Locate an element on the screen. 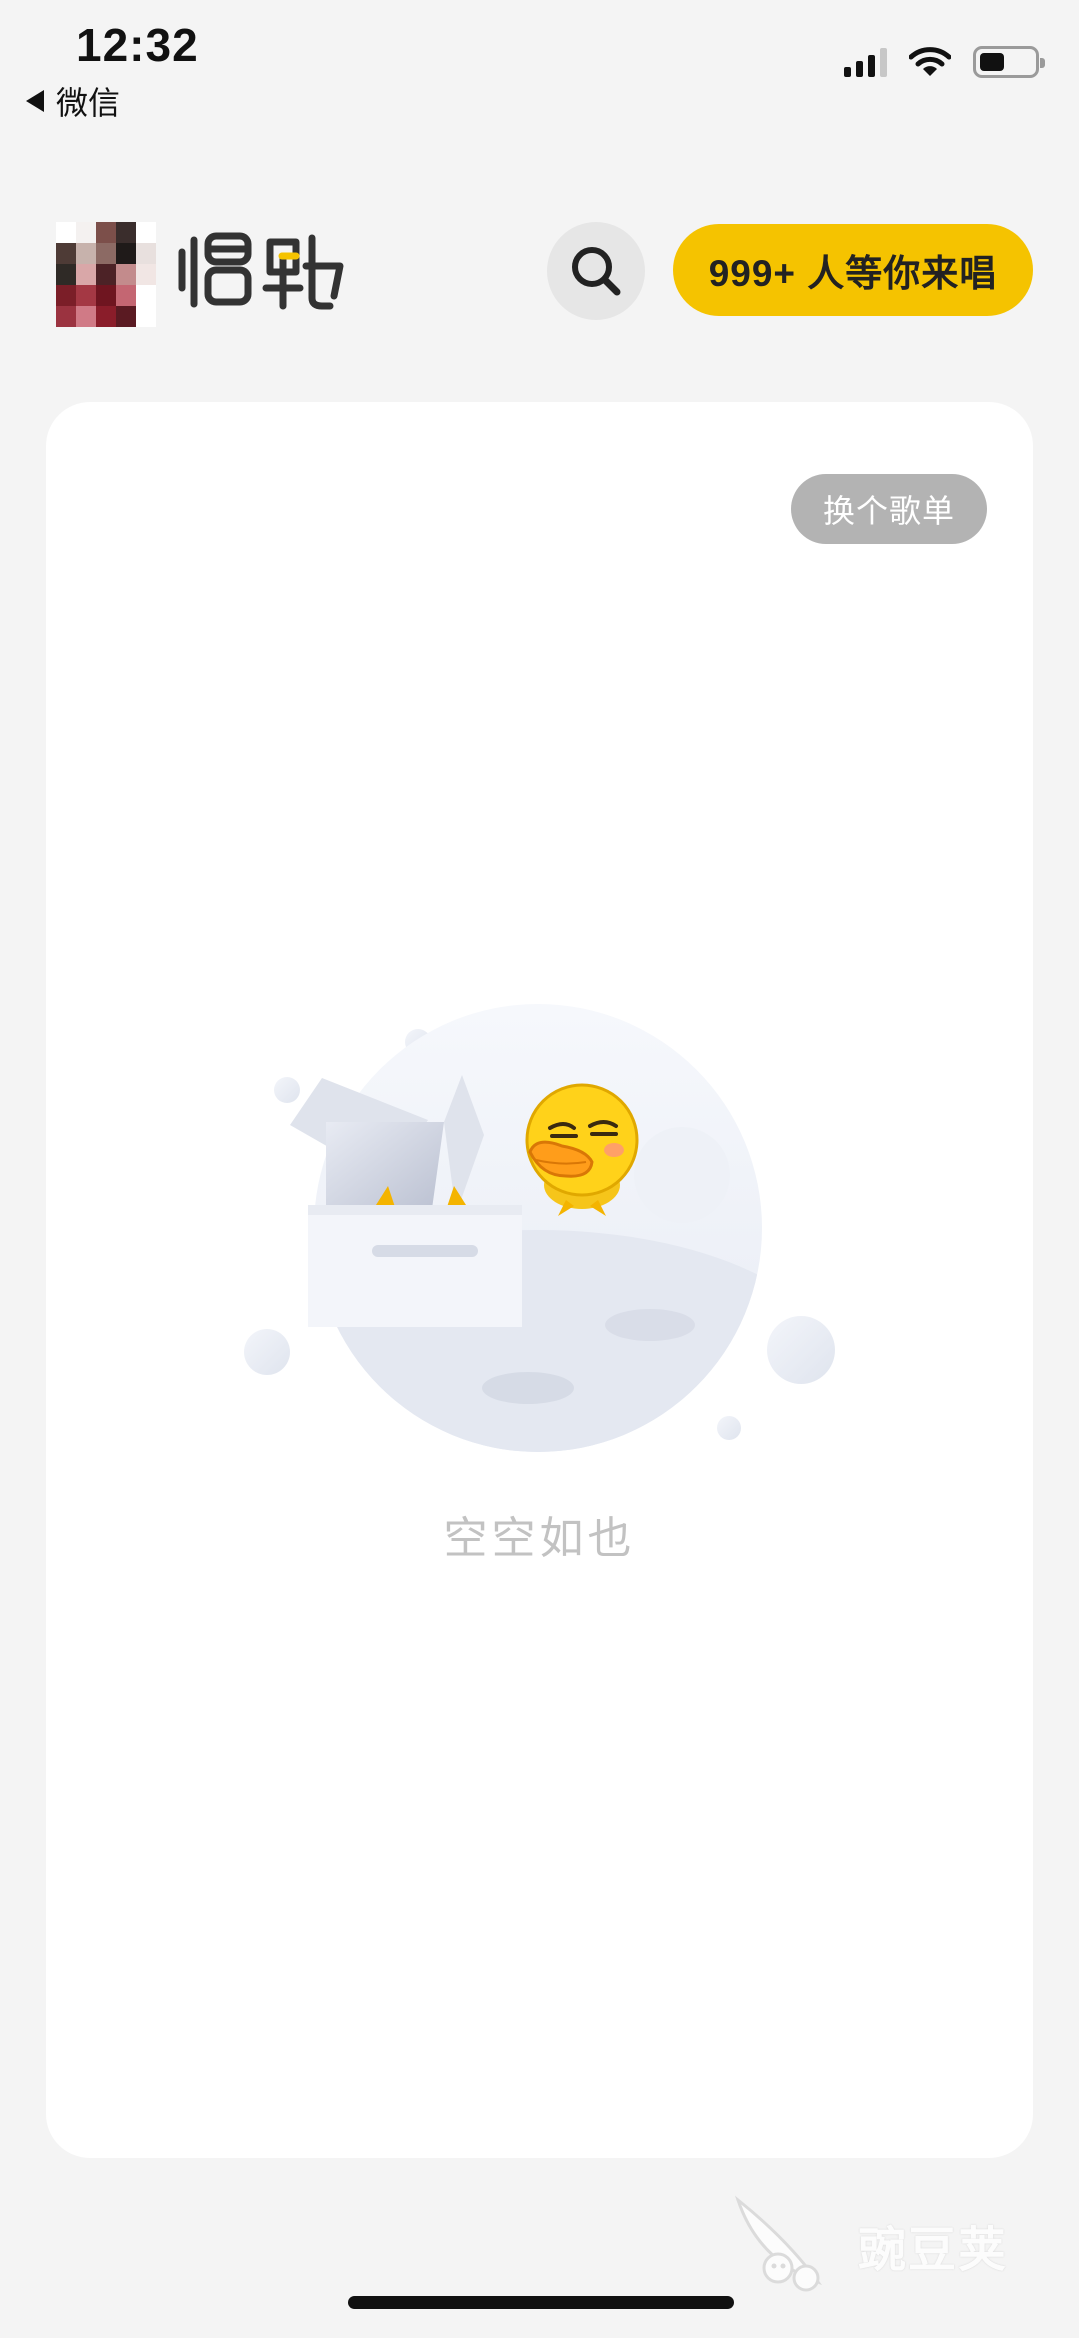 This screenshot has width=1079, height=2338. avatar is located at coordinates (106, 274).